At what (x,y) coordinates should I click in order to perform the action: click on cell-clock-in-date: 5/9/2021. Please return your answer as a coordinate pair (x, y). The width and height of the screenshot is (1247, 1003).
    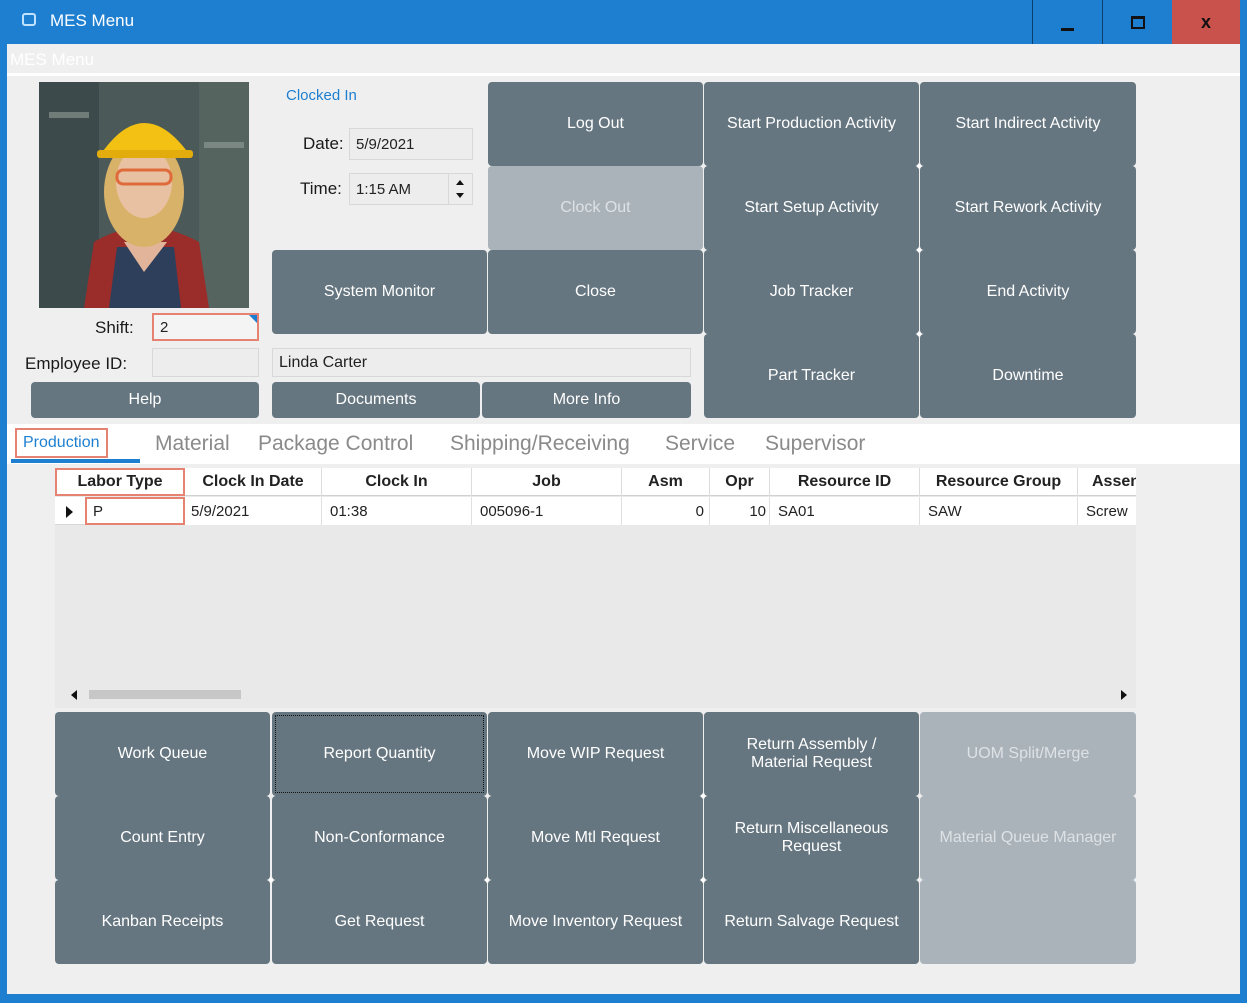
    Looking at the image, I should click on (253, 511).